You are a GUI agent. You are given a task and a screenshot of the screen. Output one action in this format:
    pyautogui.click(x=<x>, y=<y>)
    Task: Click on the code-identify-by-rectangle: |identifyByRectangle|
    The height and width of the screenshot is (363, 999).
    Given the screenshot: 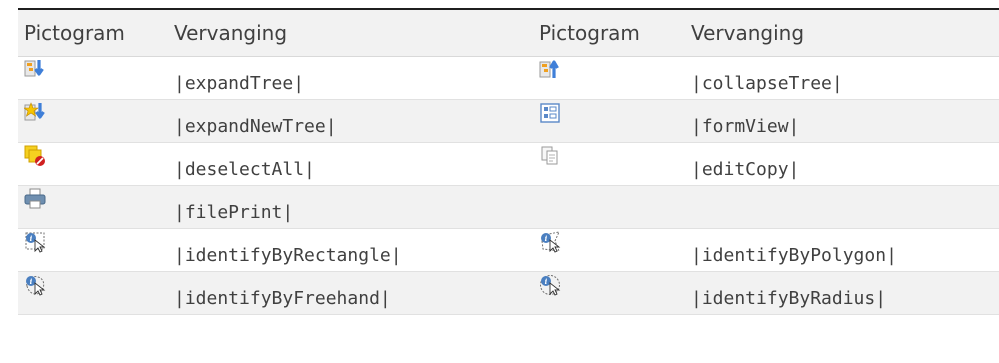 What is the action you would take?
    pyautogui.click(x=288, y=255)
    